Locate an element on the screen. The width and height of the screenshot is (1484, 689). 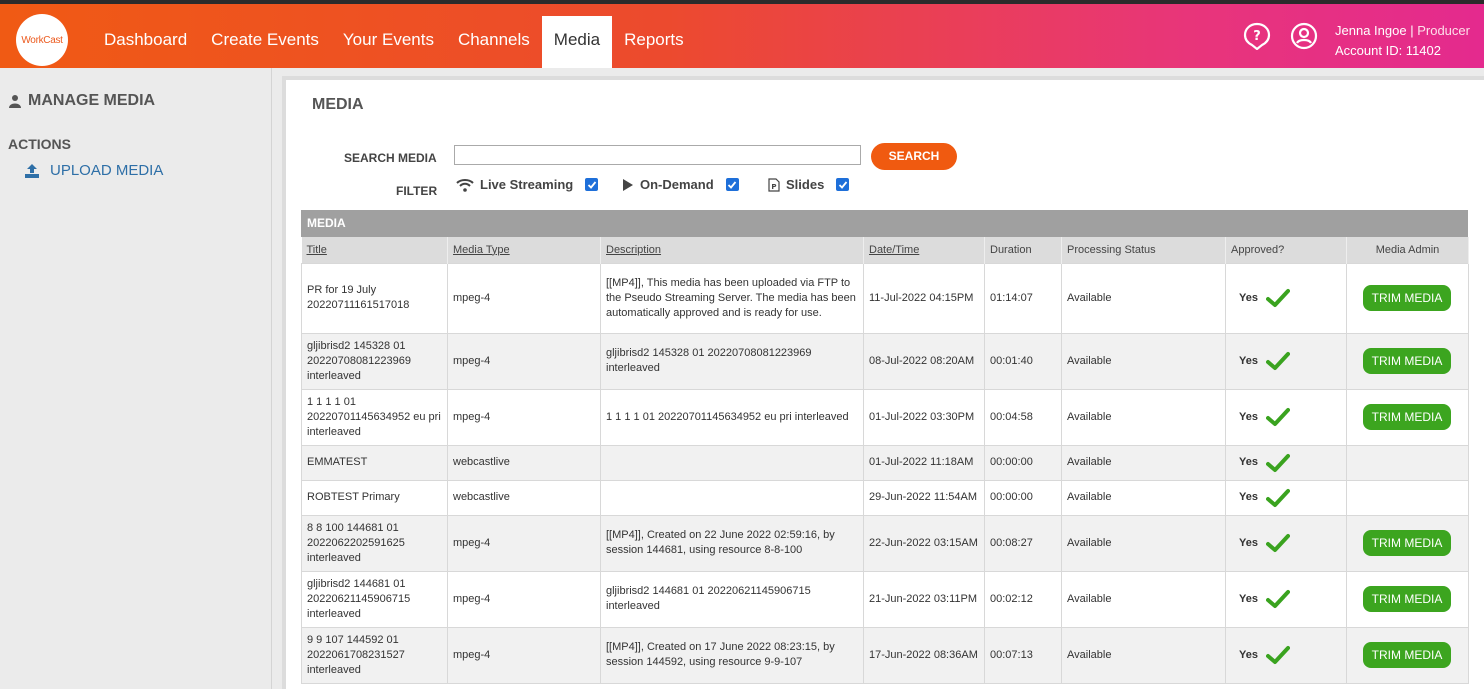
account-id: Account ID: 11402 is located at coordinates (1388, 50).